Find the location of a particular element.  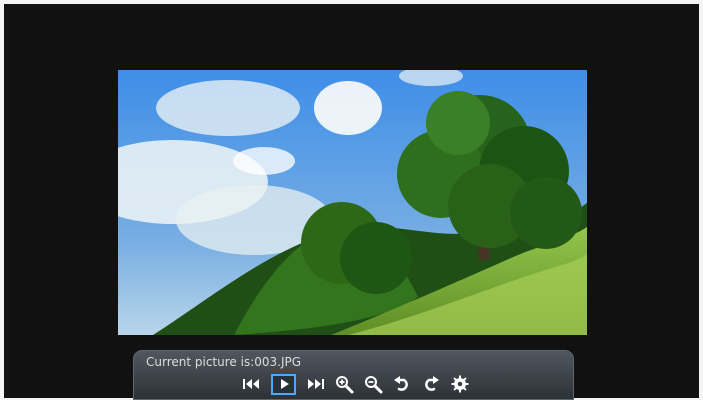

previous-button is located at coordinates (252, 384).